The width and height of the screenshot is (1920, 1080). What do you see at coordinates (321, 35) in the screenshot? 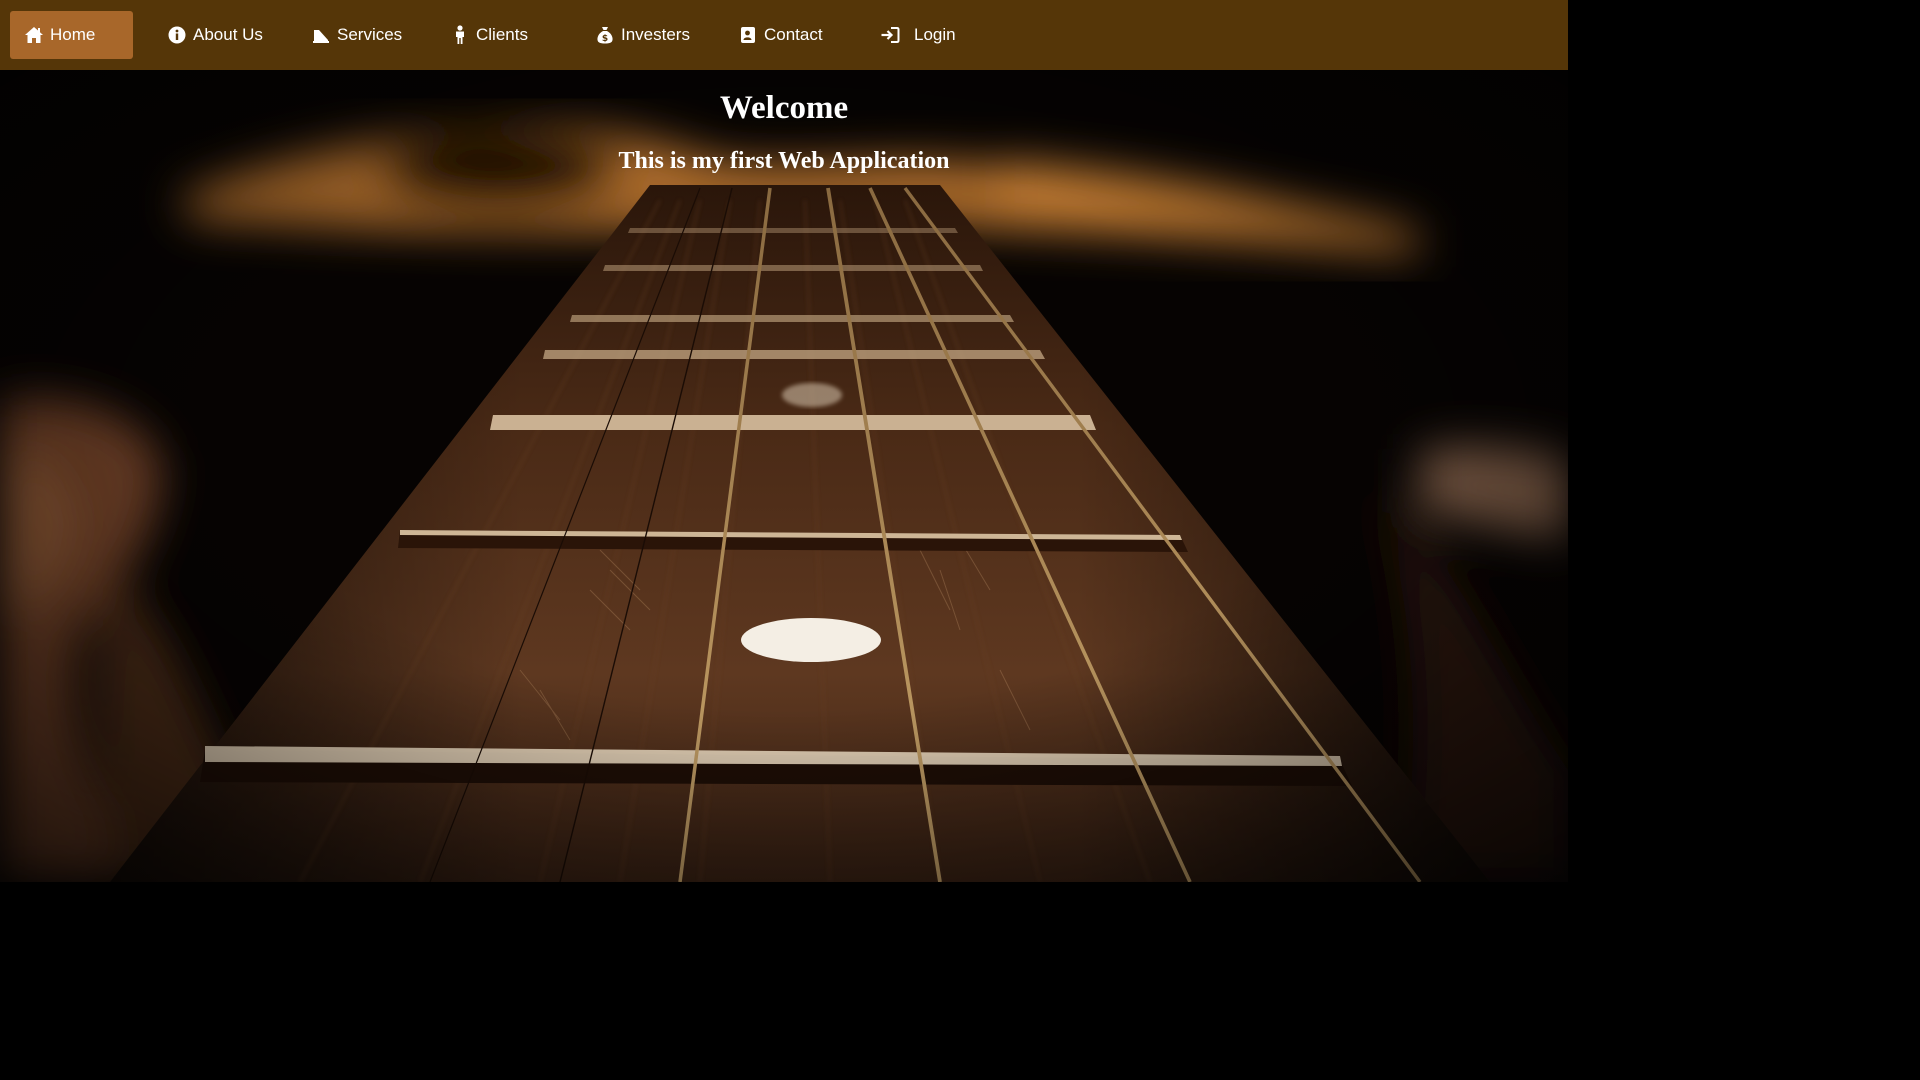
I see `services-icon` at bounding box center [321, 35].